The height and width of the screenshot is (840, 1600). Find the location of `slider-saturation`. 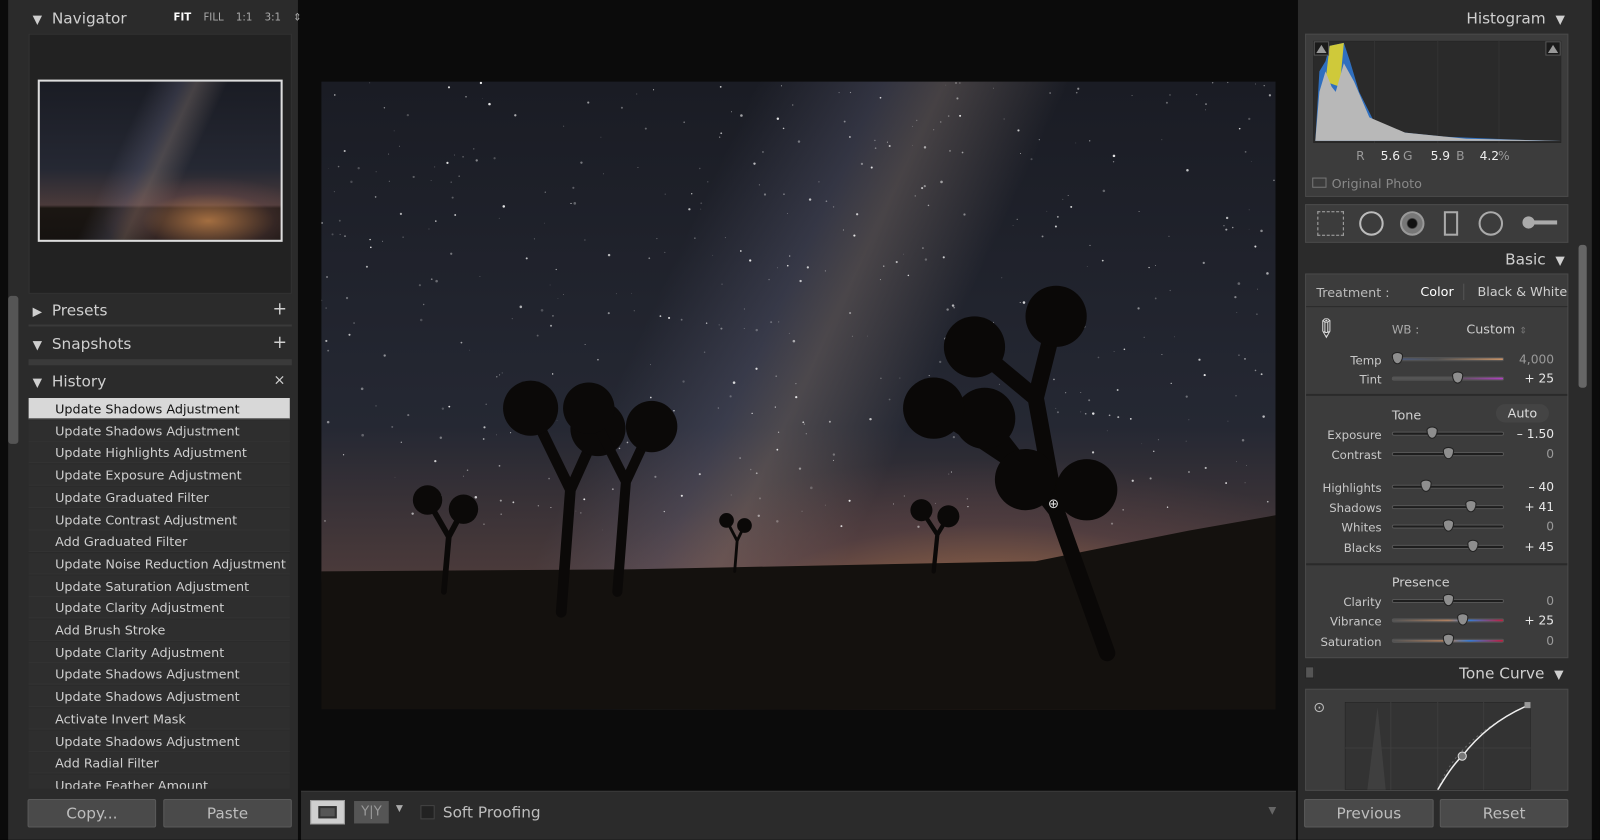

slider-saturation is located at coordinates (1448, 639).